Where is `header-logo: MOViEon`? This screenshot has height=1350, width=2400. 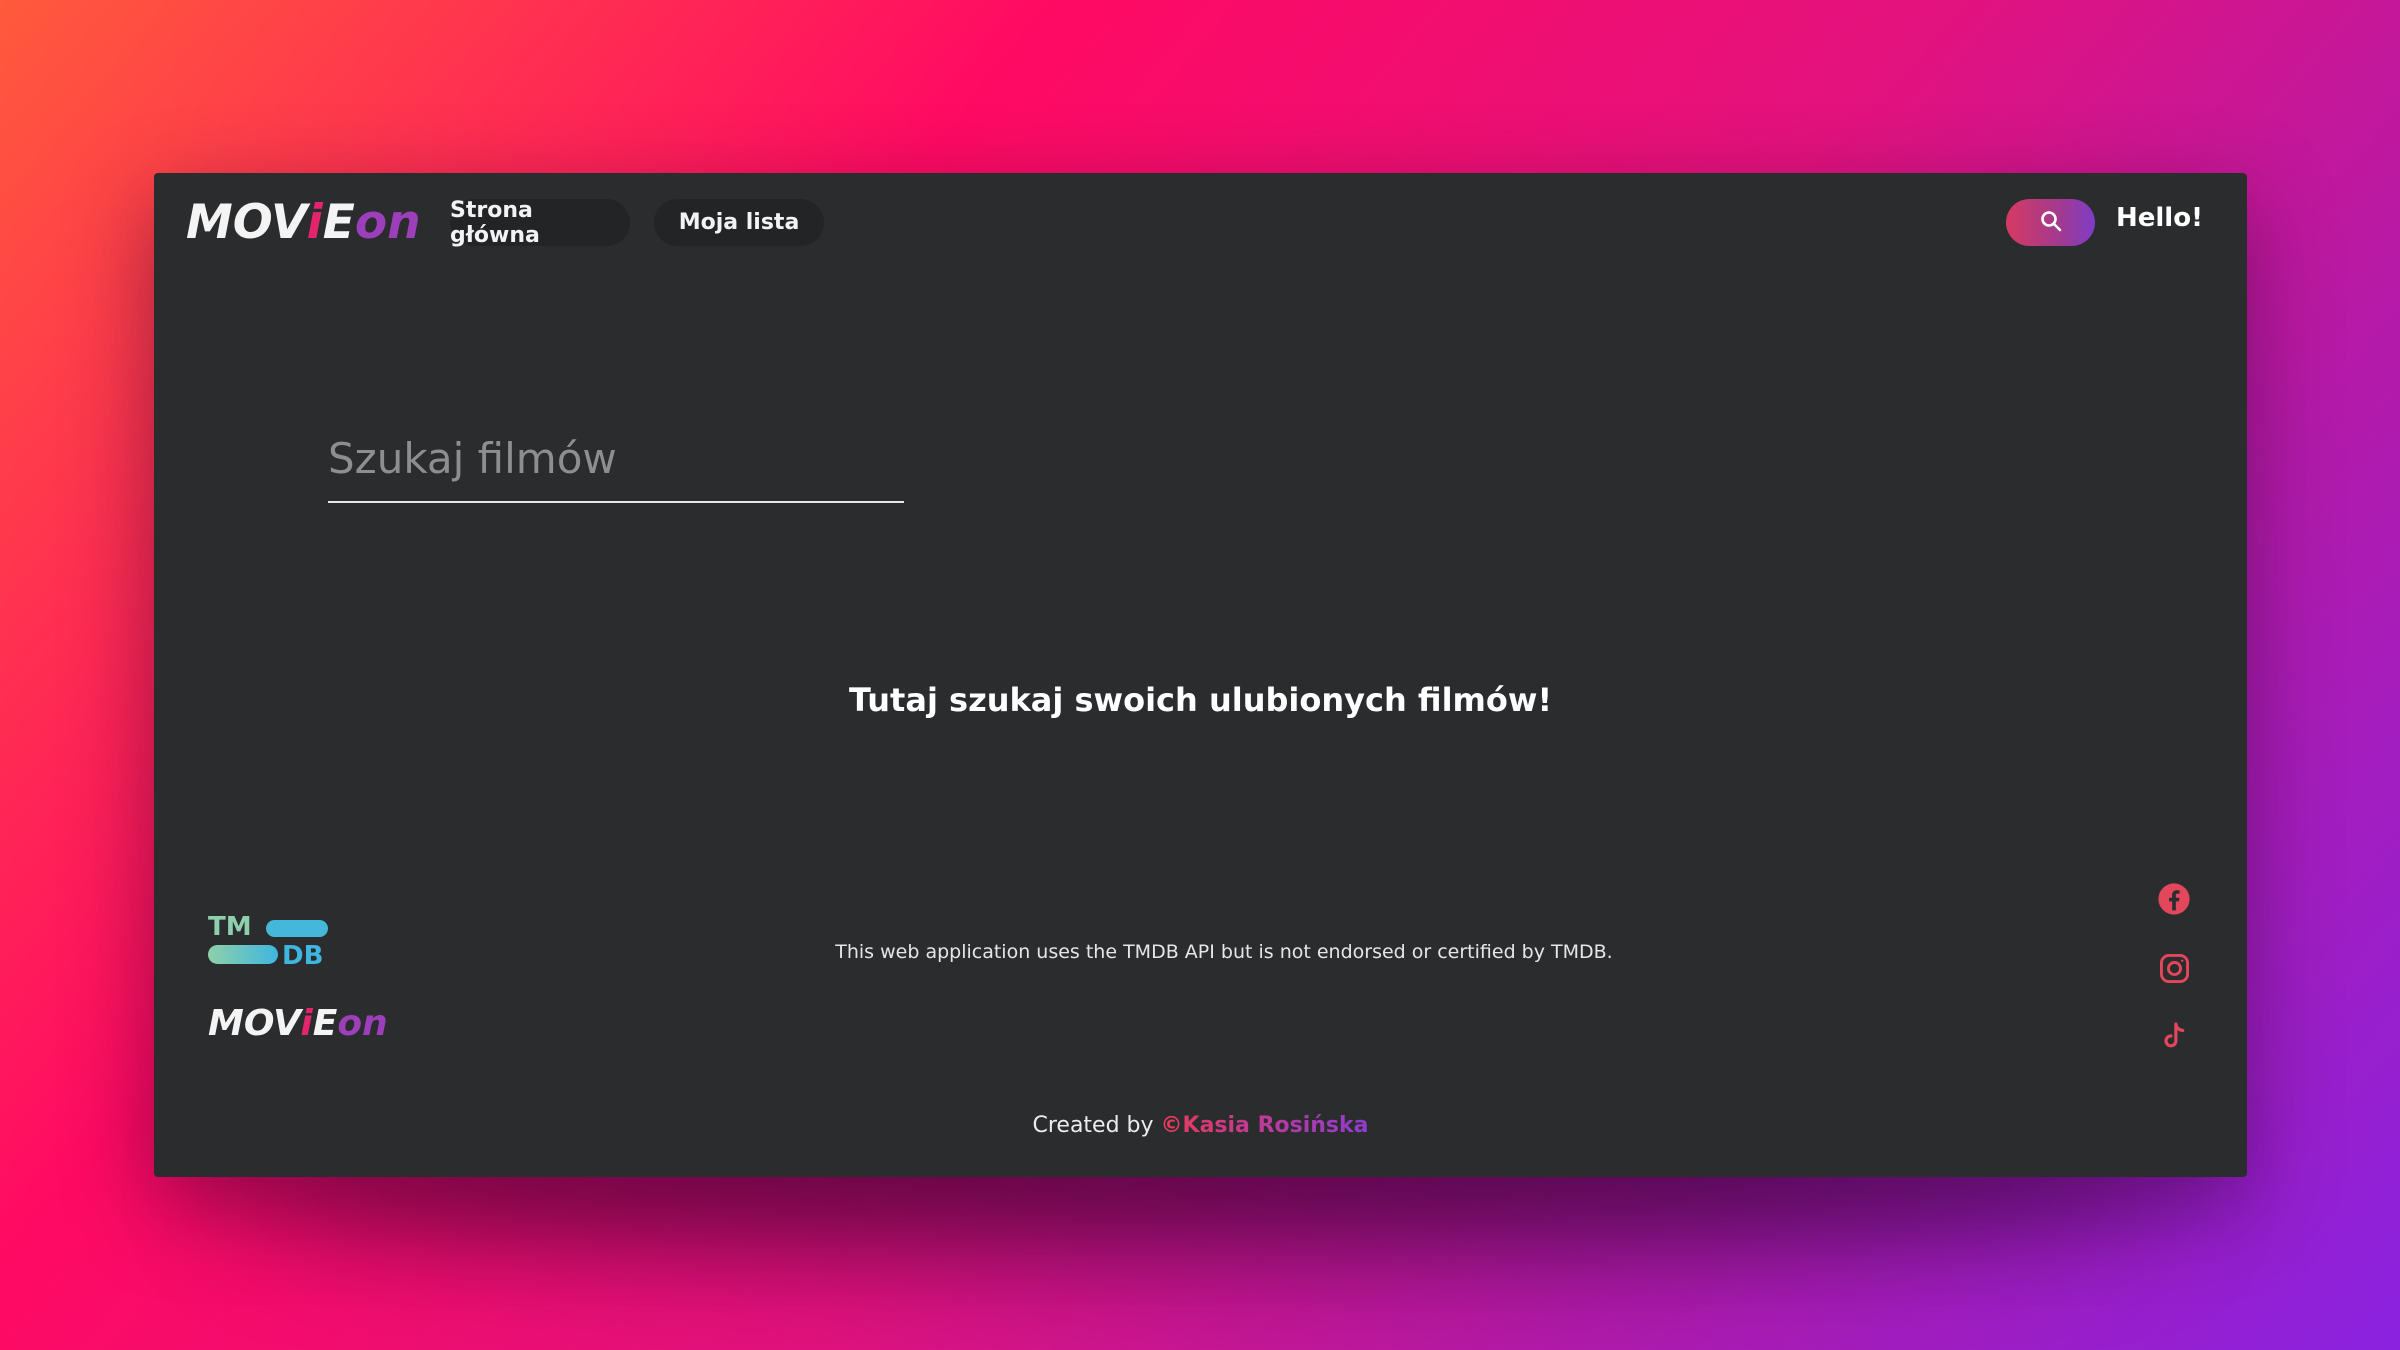 header-logo: MOViEon is located at coordinates (303, 222).